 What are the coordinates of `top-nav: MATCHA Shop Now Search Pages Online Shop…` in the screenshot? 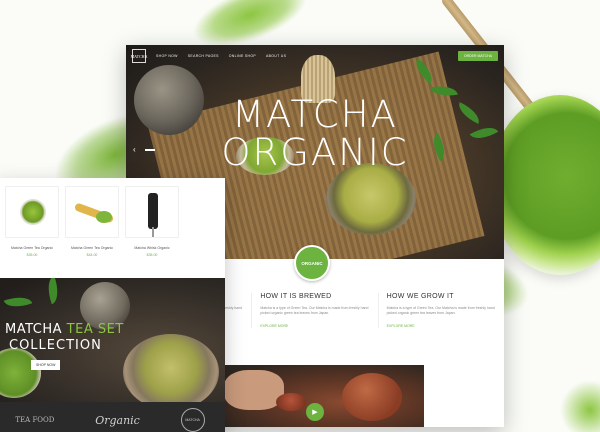 It's located at (315, 56).